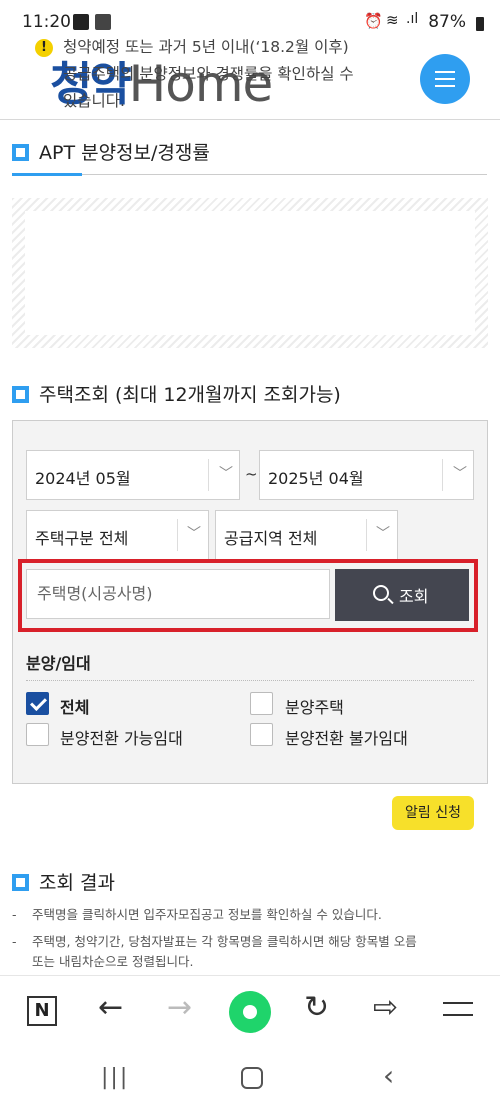  What do you see at coordinates (121, 738) in the screenshot?
I see `checkbox-conversion-possible-label: 분양전환 가능임대` at bounding box center [121, 738].